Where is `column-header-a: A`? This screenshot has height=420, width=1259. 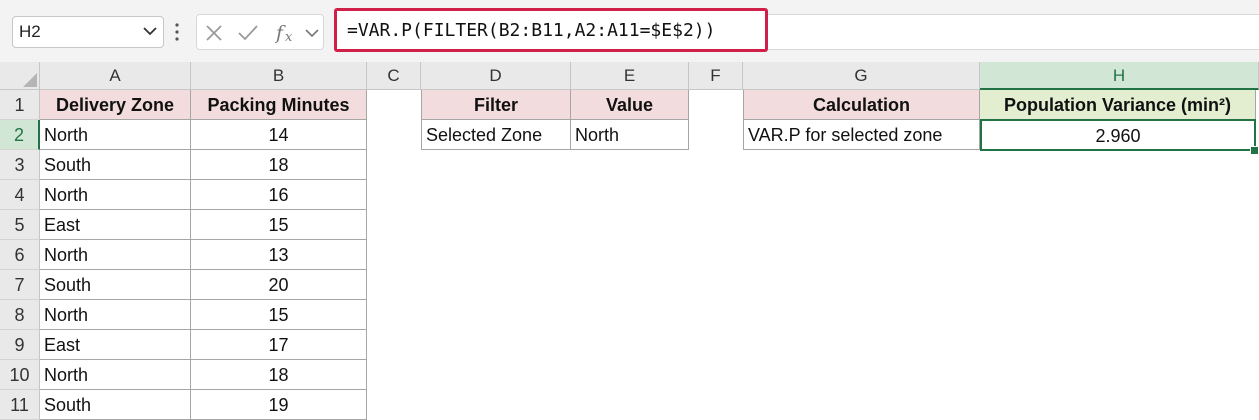 column-header-a: A is located at coordinates (115, 76).